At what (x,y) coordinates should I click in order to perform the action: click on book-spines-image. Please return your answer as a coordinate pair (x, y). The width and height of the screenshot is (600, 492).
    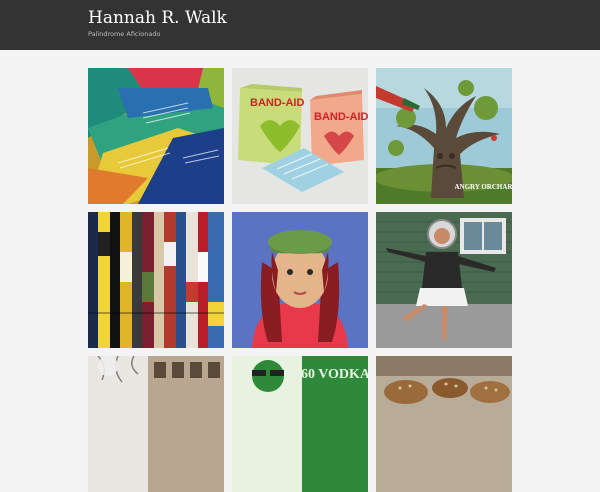
    Looking at the image, I should click on (156, 280).